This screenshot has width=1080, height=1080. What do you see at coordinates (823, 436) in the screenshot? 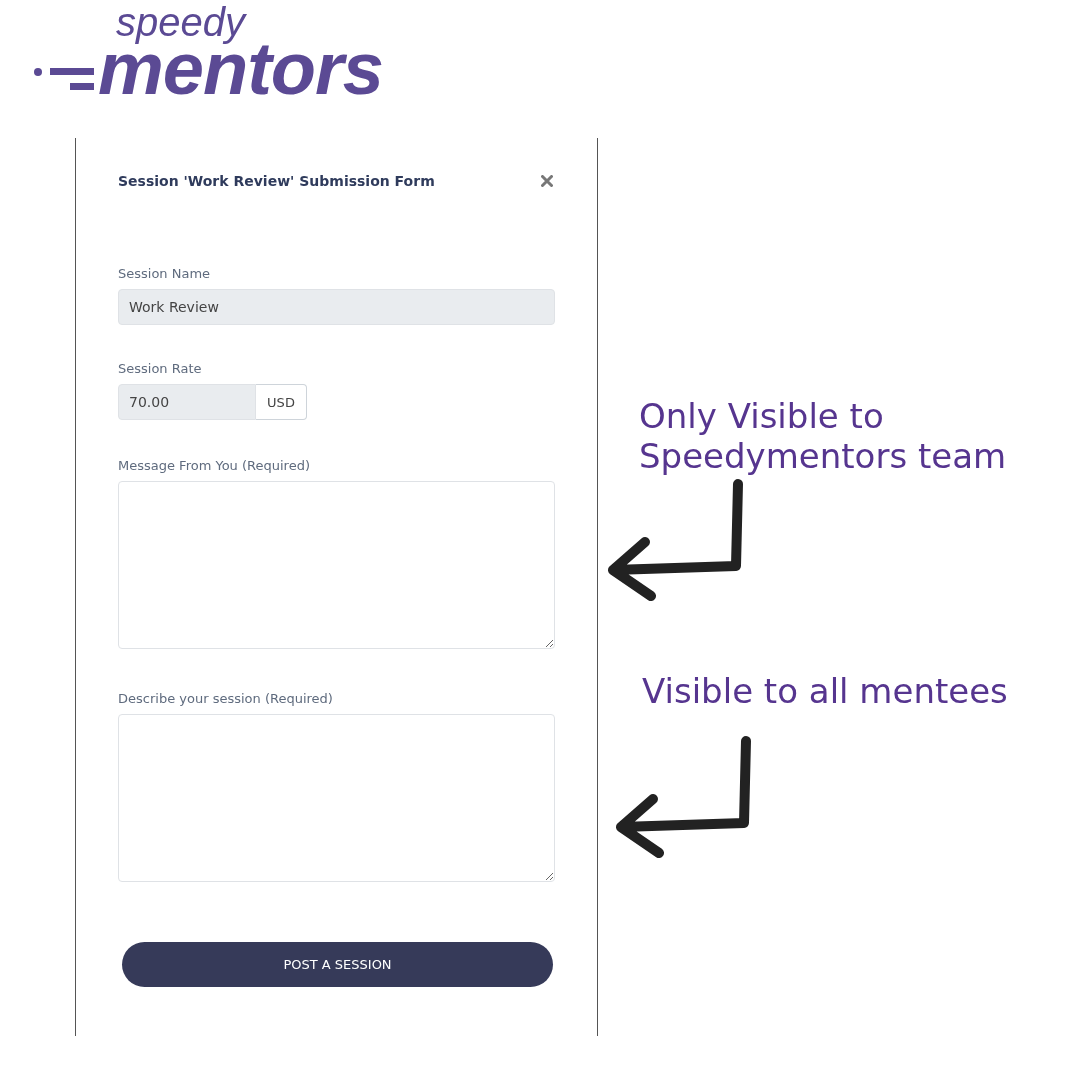
I see `annotation-text: Only Visible to Speedymentors team` at bounding box center [823, 436].